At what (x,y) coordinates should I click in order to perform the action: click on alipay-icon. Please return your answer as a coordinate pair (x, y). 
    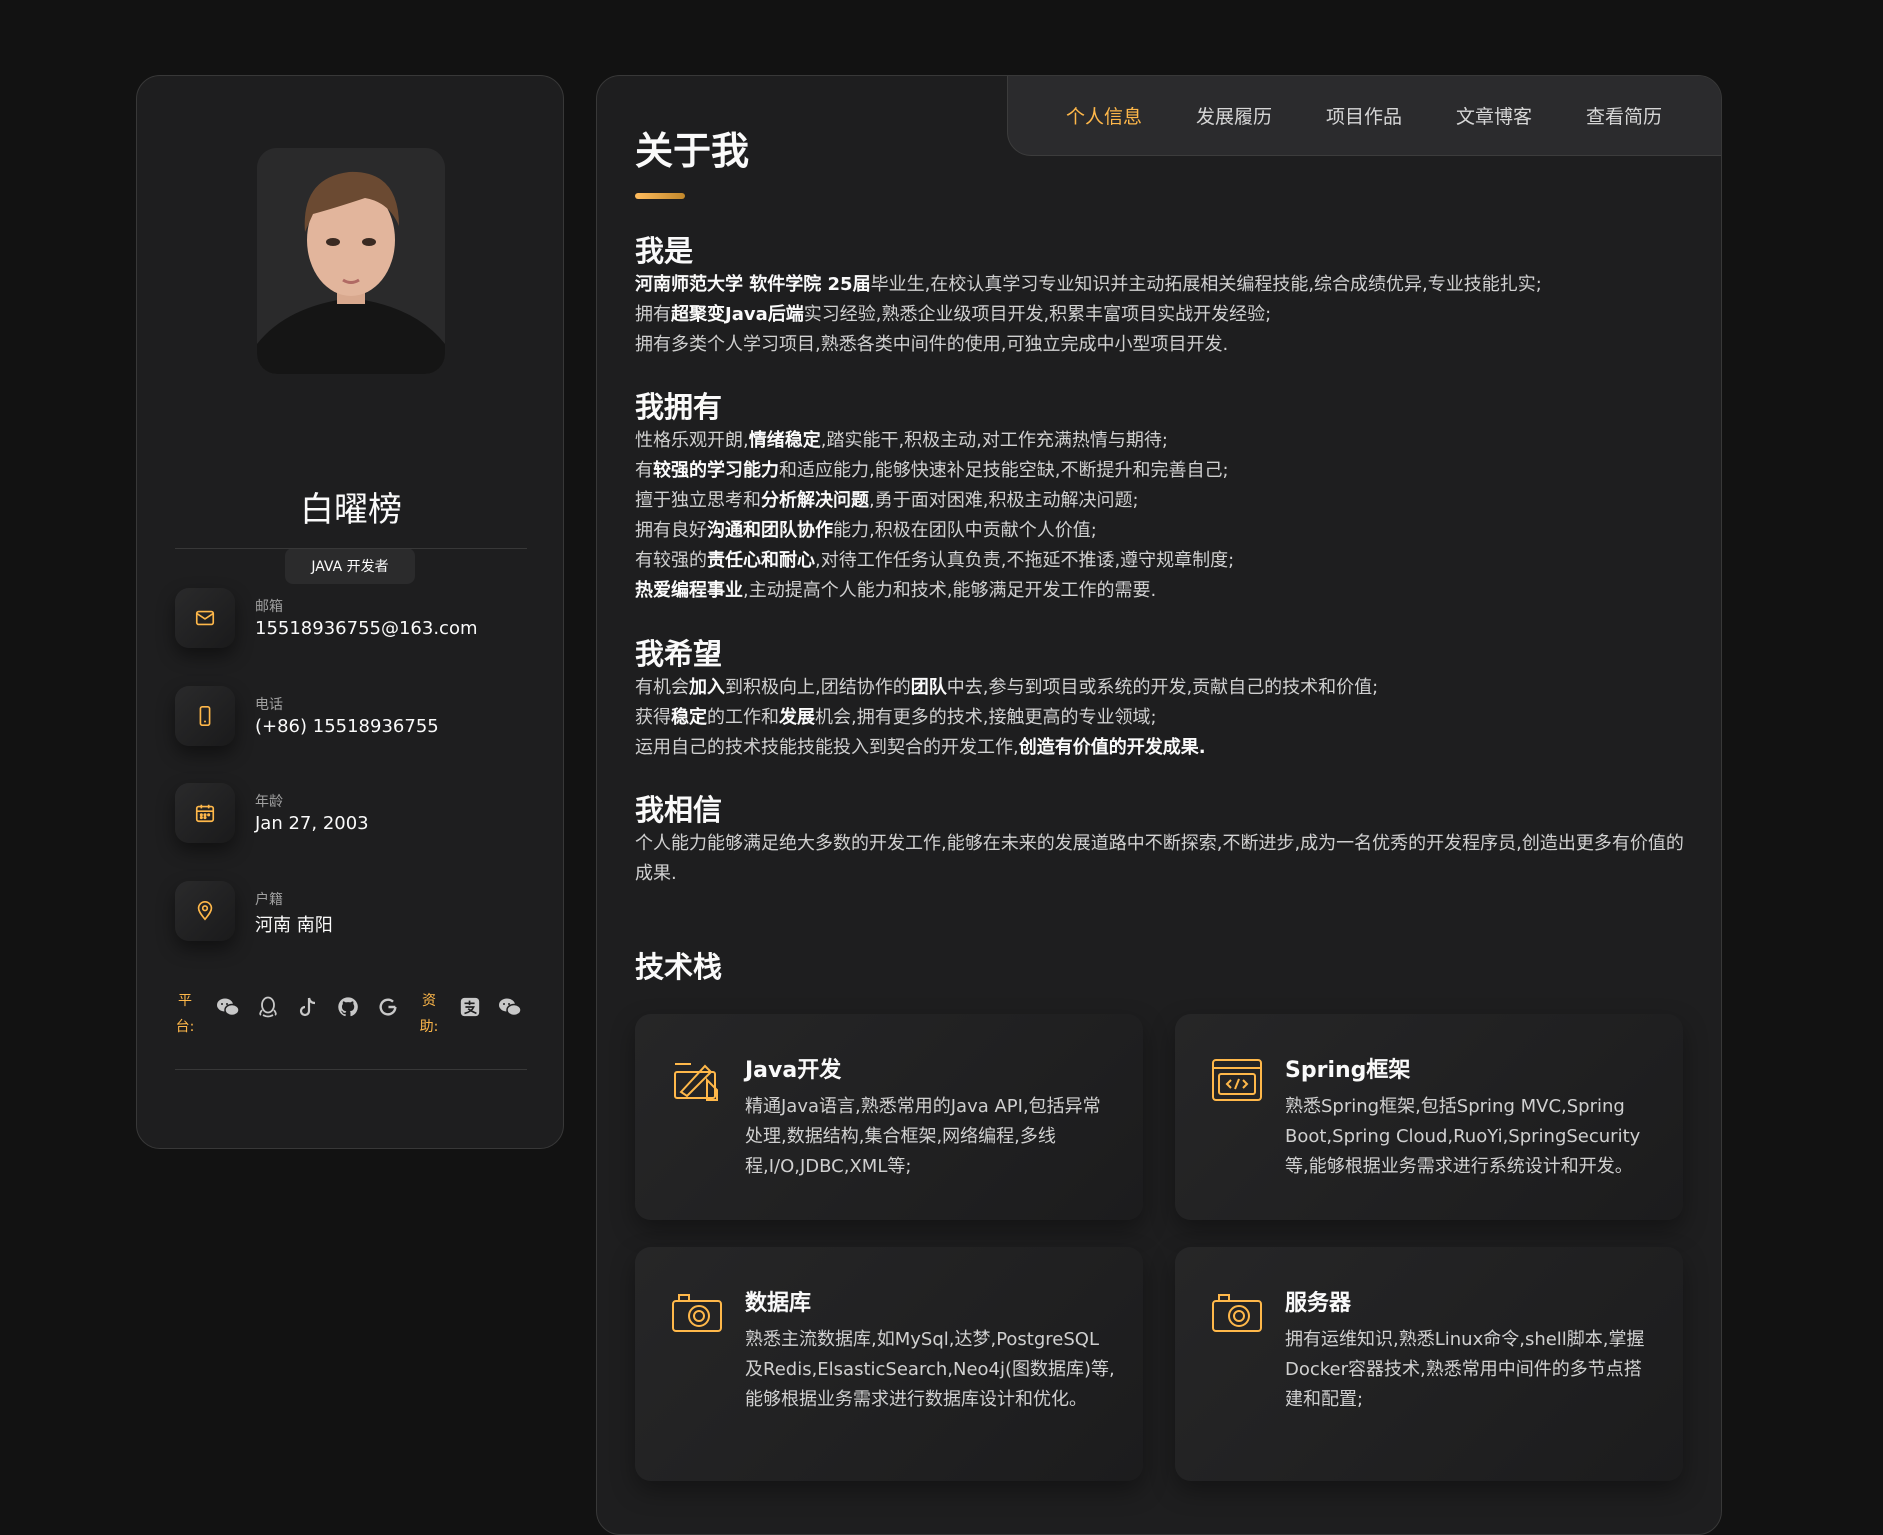
    Looking at the image, I should click on (470, 1007).